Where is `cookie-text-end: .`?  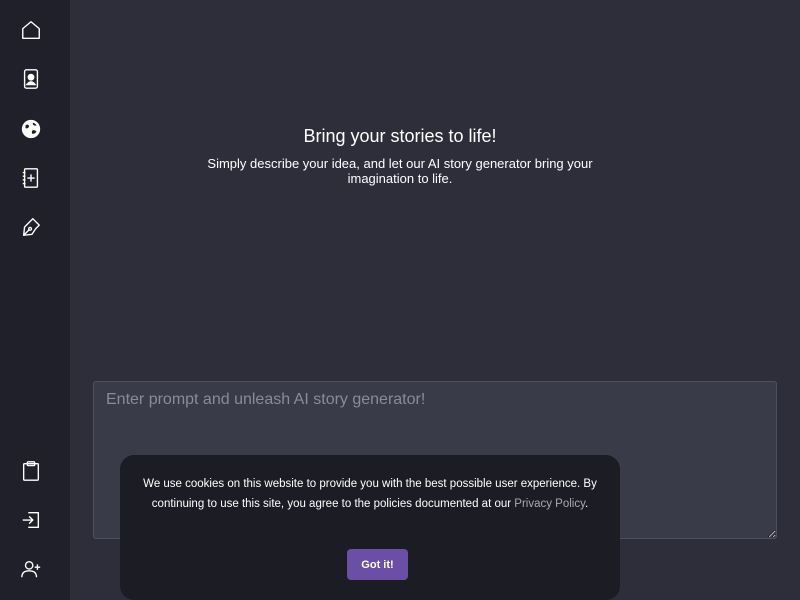 cookie-text-end: . is located at coordinates (587, 503).